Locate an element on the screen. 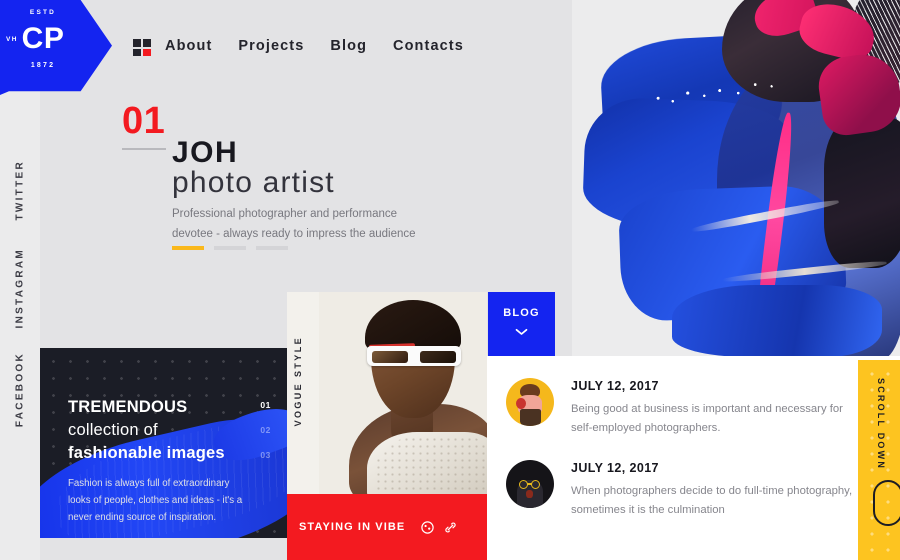  link-icon is located at coordinates (450, 527).